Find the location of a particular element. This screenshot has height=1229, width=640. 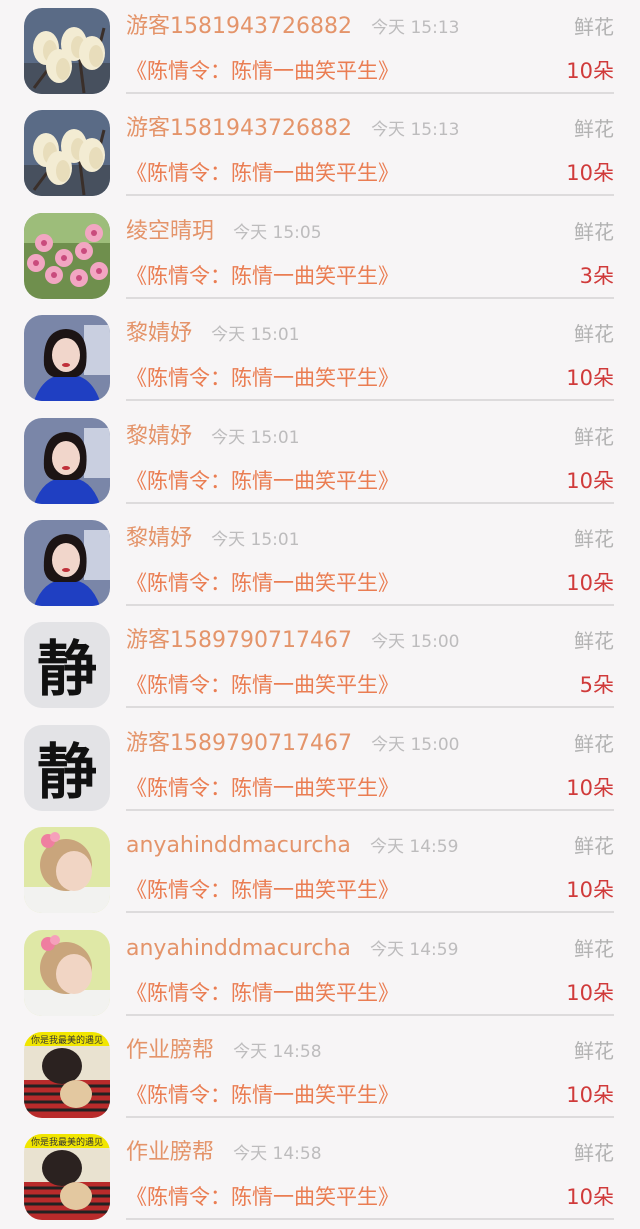

gift-count: 3朵 is located at coordinates (596, 275).